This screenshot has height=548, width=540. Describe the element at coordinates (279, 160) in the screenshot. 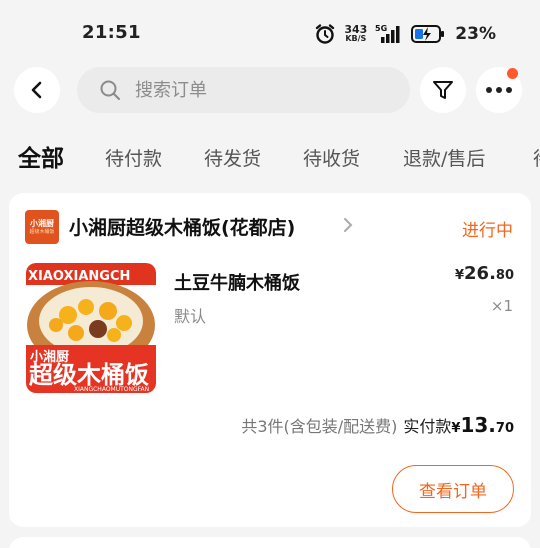

I see `order-tabs: 全部 待付款 待发货 待收货 退款/售后 待` at that location.